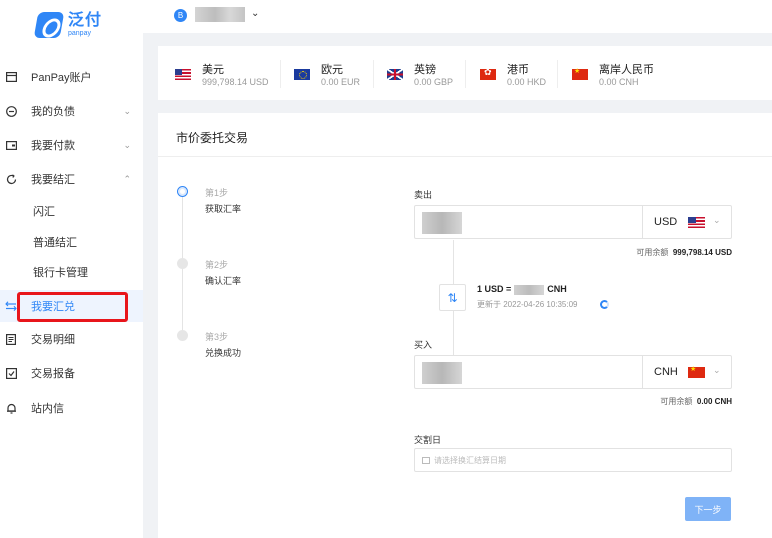 This screenshot has width=772, height=538. Describe the element at coordinates (11, 77) in the screenshot. I see `wallet-icon` at that location.